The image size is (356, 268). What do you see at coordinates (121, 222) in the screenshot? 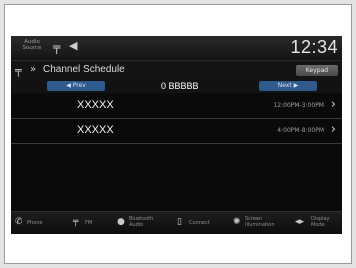
I see `bluetooth-icon: ●` at bounding box center [121, 222].